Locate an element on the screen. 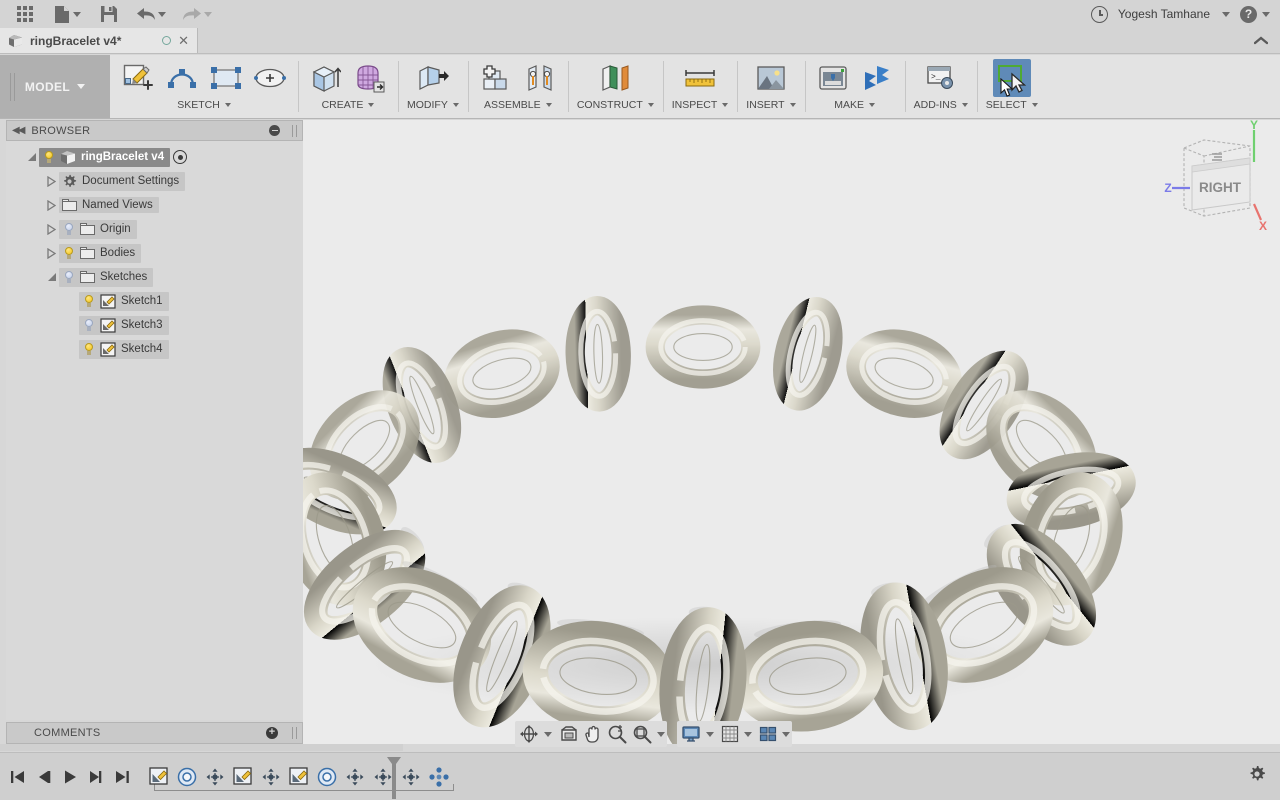 The width and height of the screenshot is (1280, 800). orbit-caret-icon is located at coordinates (548, 734).